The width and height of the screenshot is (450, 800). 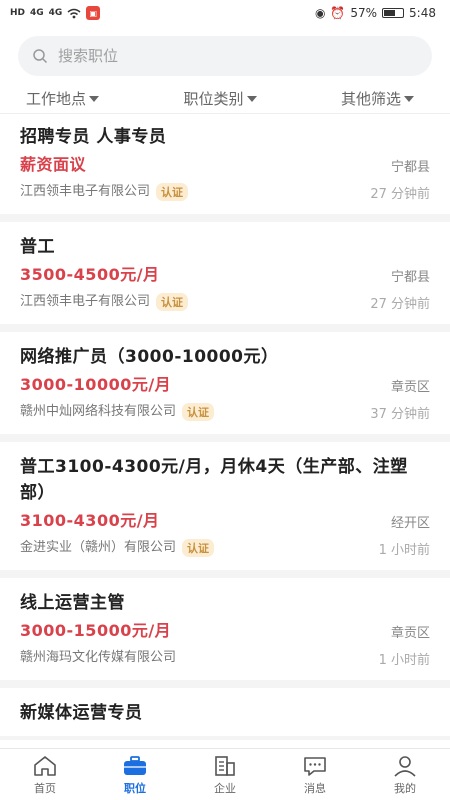 I want to click on home-icon, so click(x=45, y=765).